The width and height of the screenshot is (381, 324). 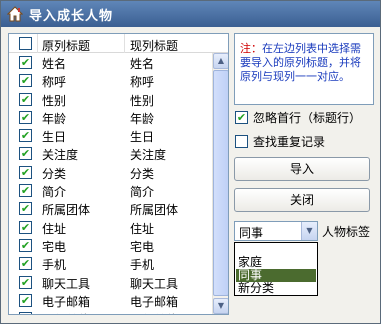 What do you see at coordinates (54, 192) in the screenshot?
I see `original-column-title: 简介` at bounding box center [54, 192].